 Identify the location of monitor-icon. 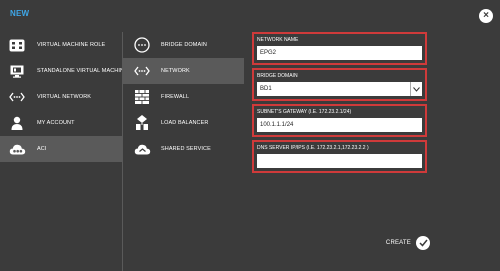
(17, 71).